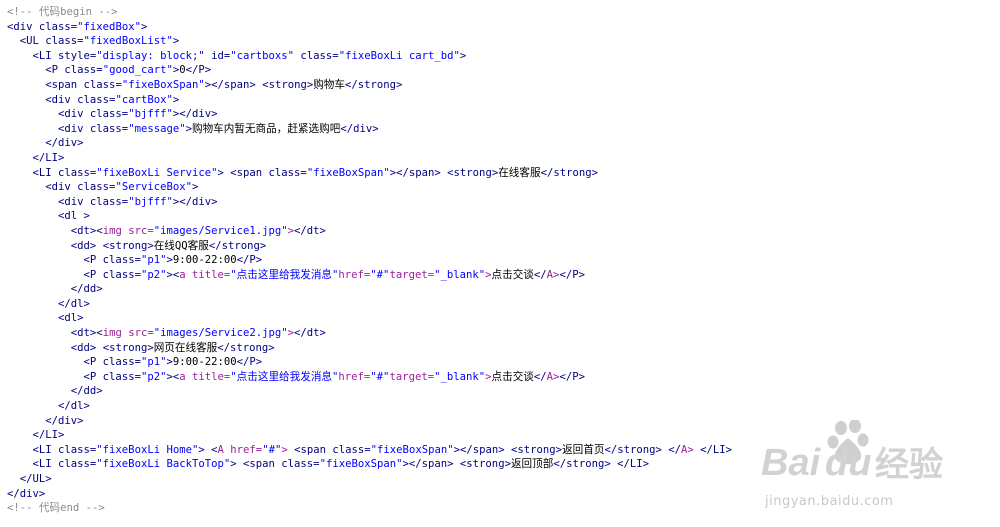  What do you see at coordinates (369, 479) in the screenshot?
I see `code-line: </UL>` at bounding box center [369, 479].